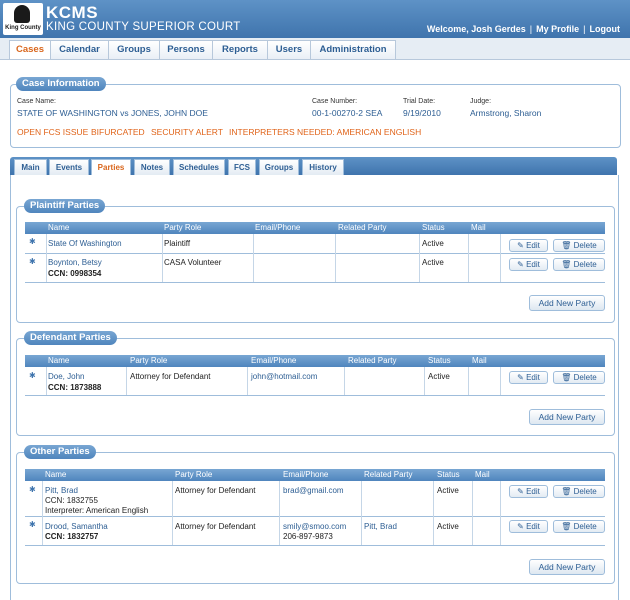 Image resolution: width=630 pixels, height=600 pixels. Describe the element at coordinates (439, 360) in the screenshot. I see `col-status: Status` at that location.